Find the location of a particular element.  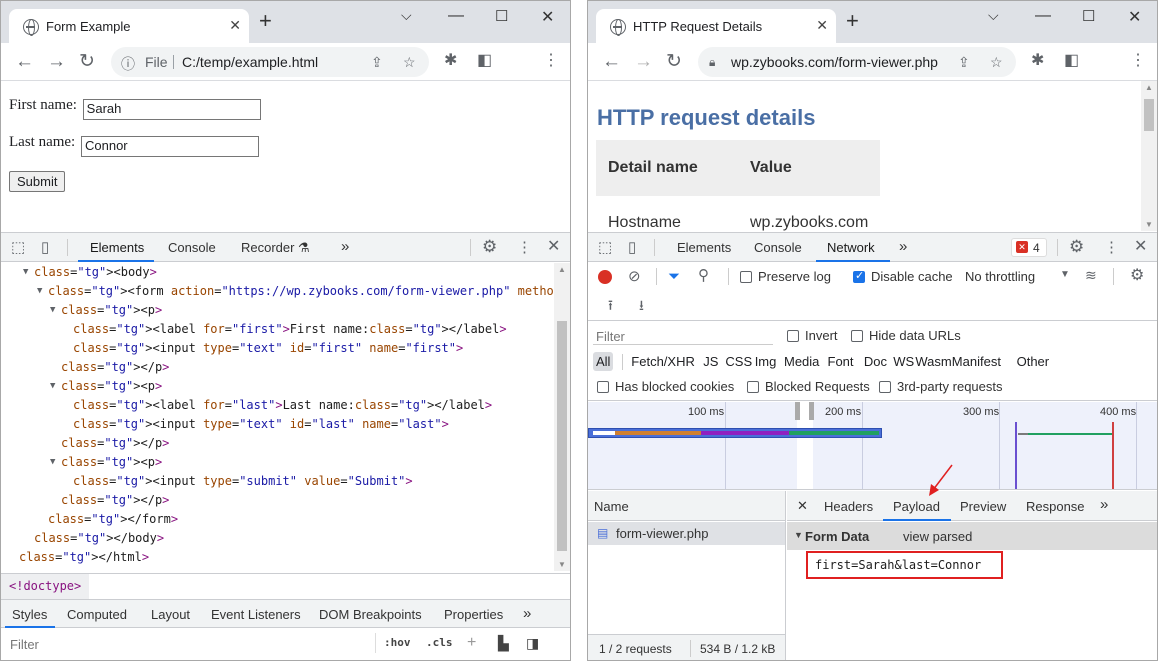

back-button: ← is located at coordinates (611, 61).